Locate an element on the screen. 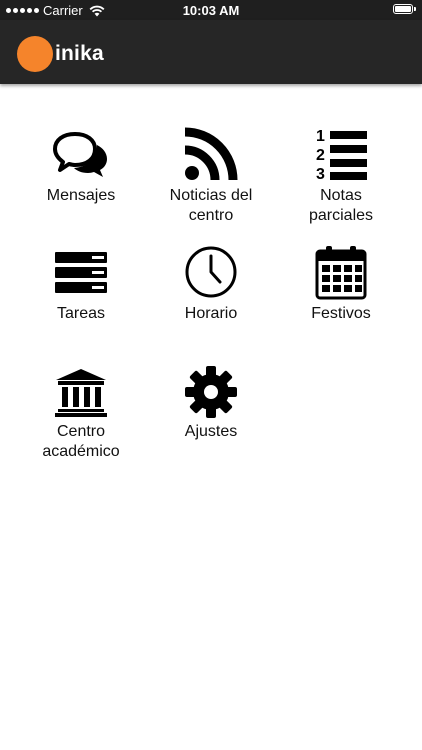 This screenshot has width=422, height=750. brand-logo: inika is located at coordinates (60, 54).